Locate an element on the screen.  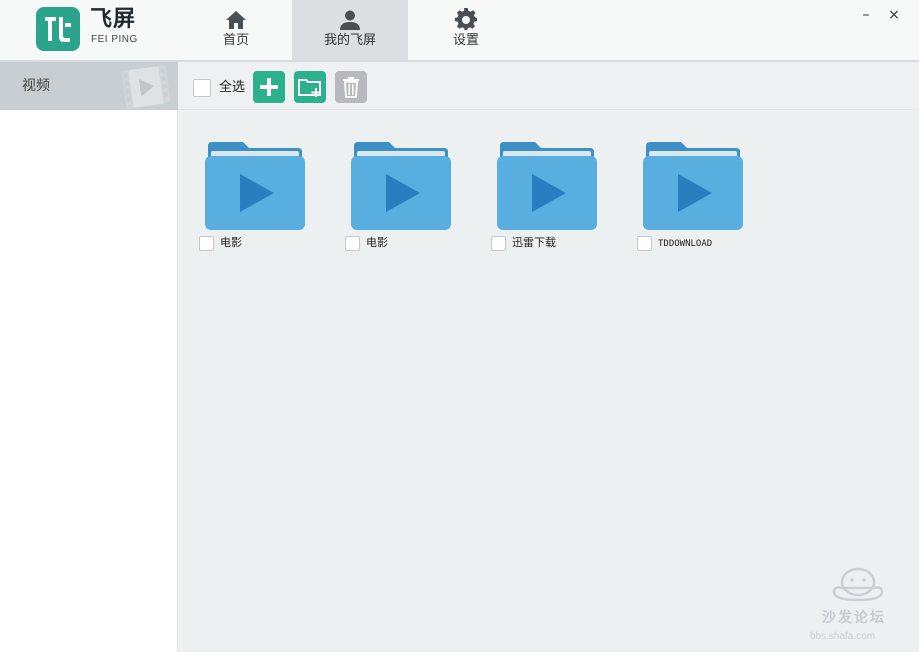
toolbar: 全选 is located at coordinates (548, 86).